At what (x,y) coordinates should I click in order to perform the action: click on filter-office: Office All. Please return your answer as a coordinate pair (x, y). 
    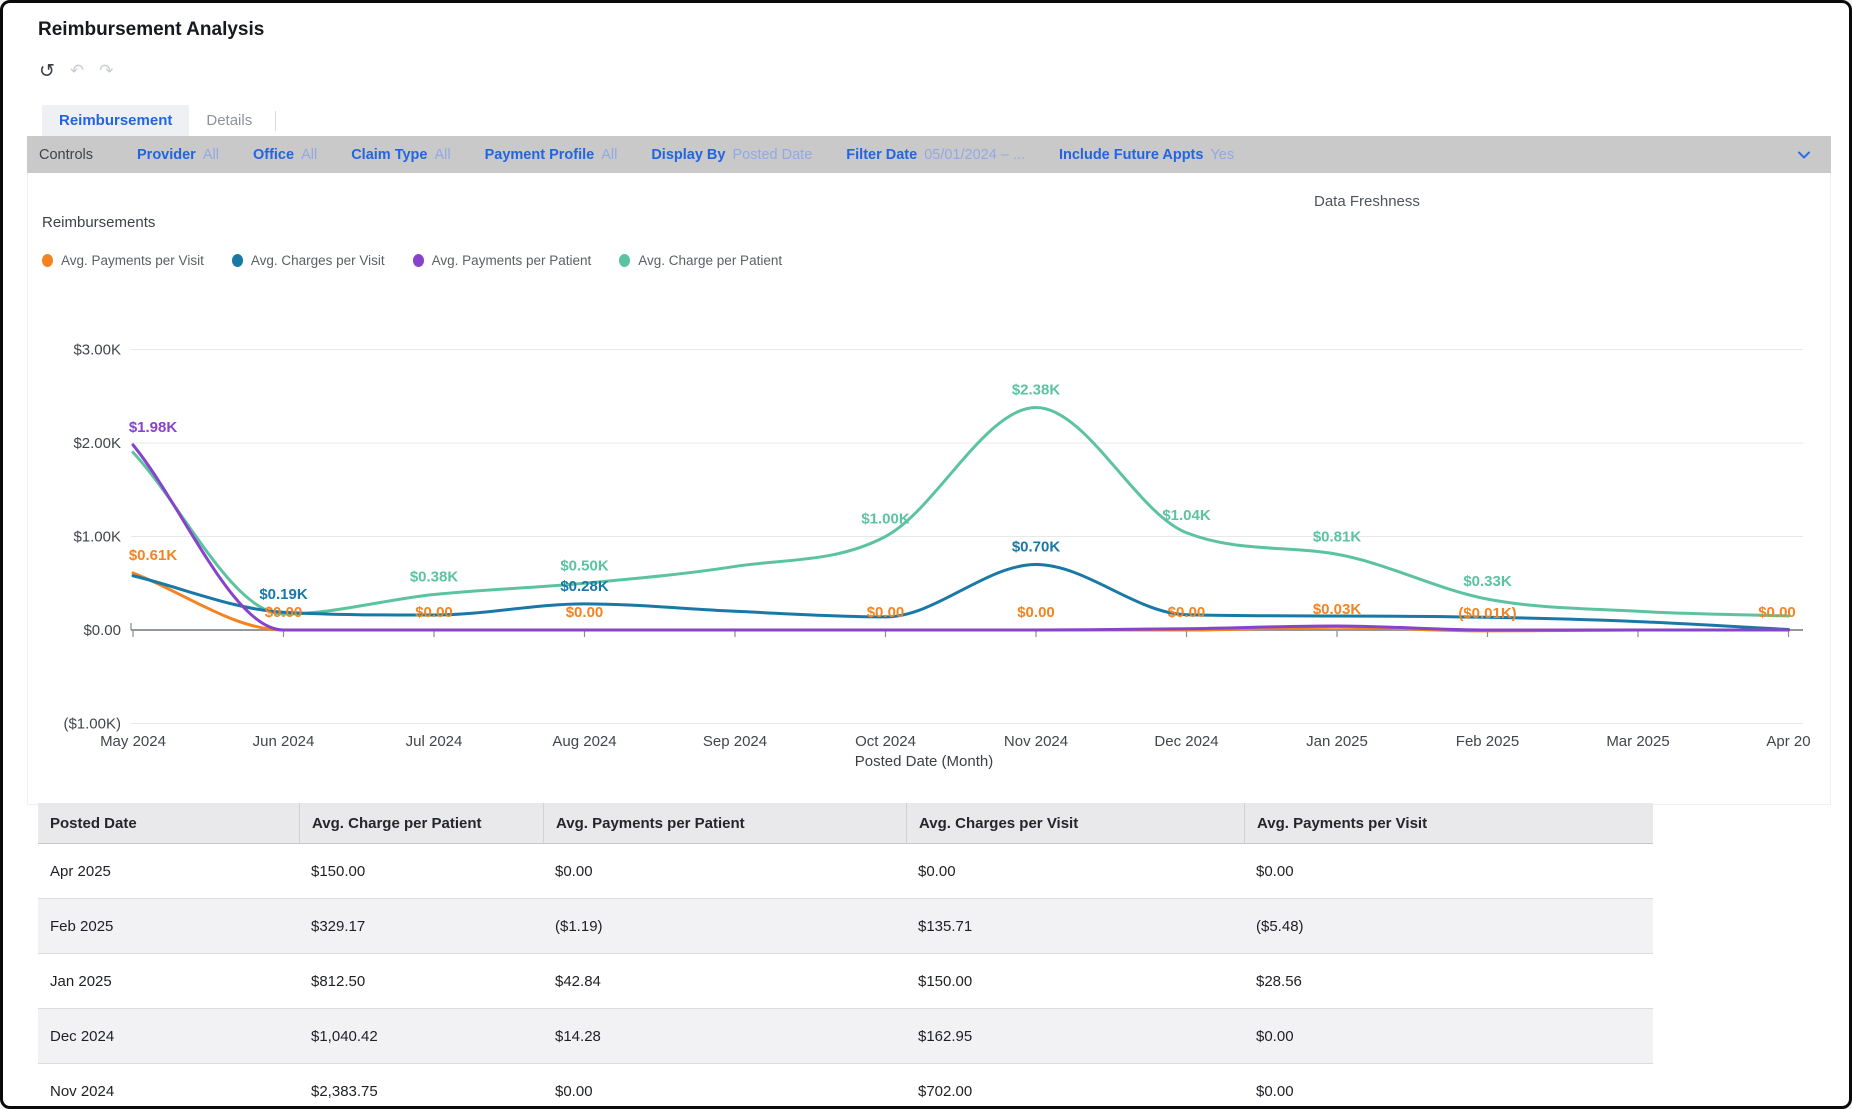
    Looking at the image, I should click on (285, 155).